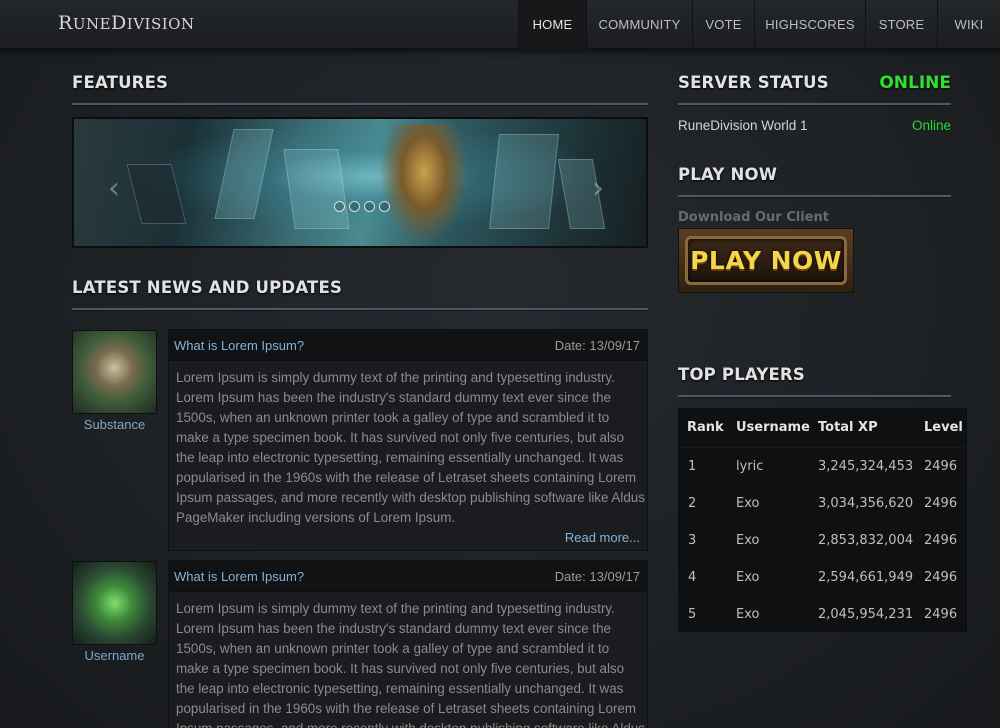 The image size is (1000, 728). What do you see at coordinates (814, 104) in the screenshot?
I see `server-status-divider` at bounding box center [814, 104].